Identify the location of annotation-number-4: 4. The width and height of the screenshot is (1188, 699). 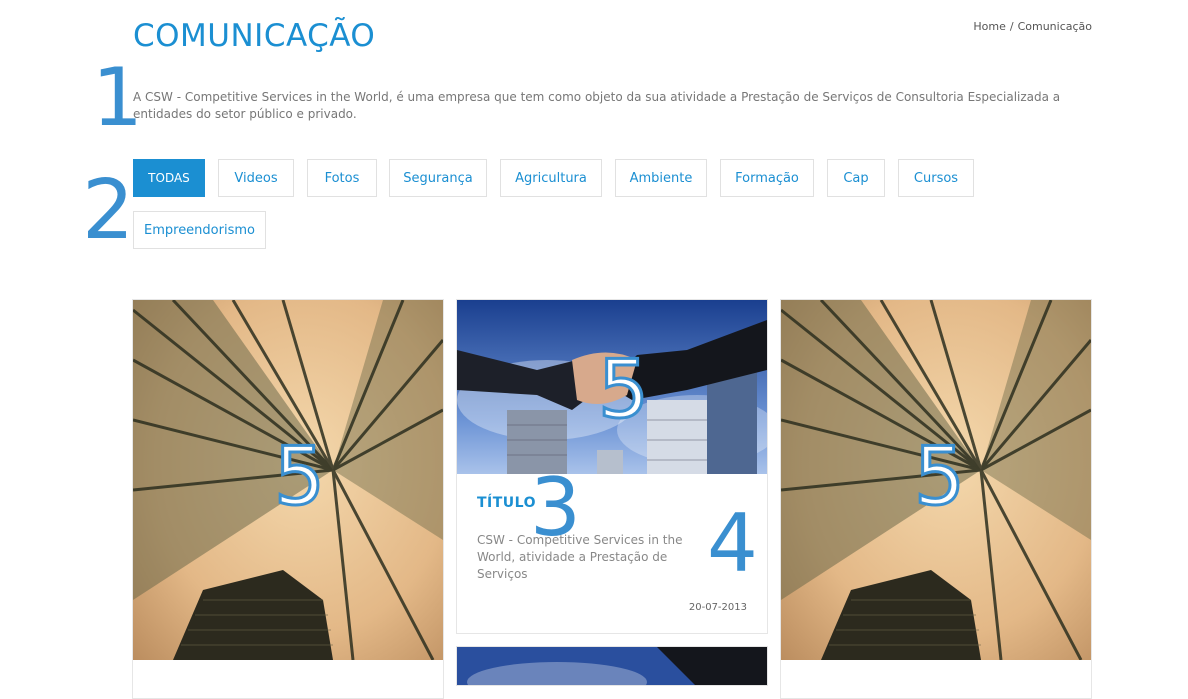
(732, 543).